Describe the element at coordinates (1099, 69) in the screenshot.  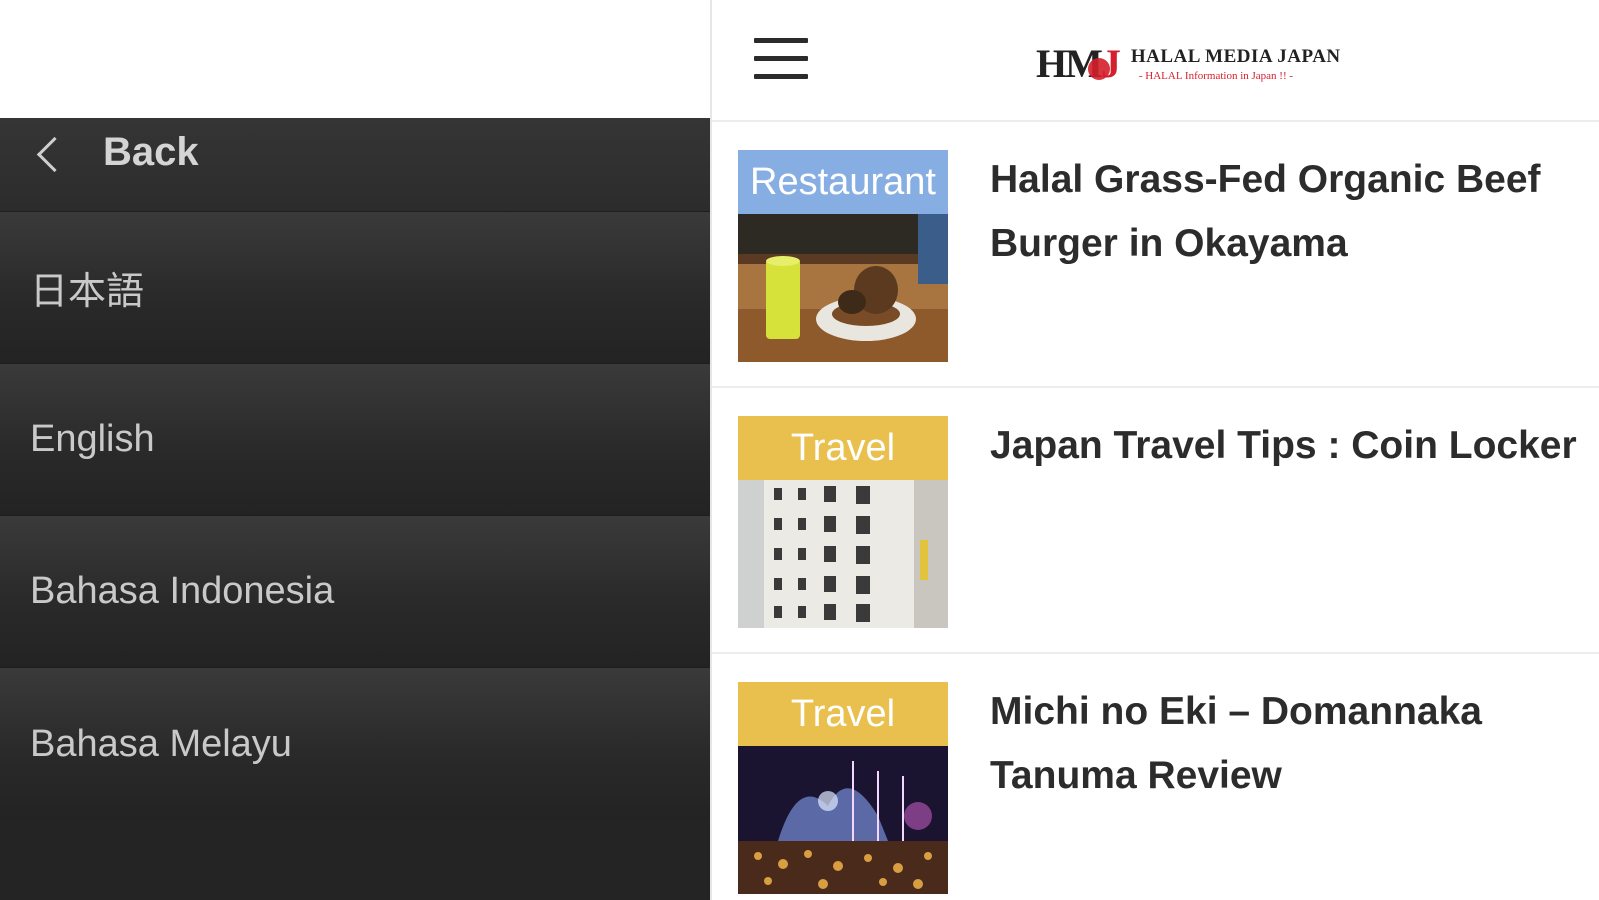
I see `logo-red-dot` at that location.